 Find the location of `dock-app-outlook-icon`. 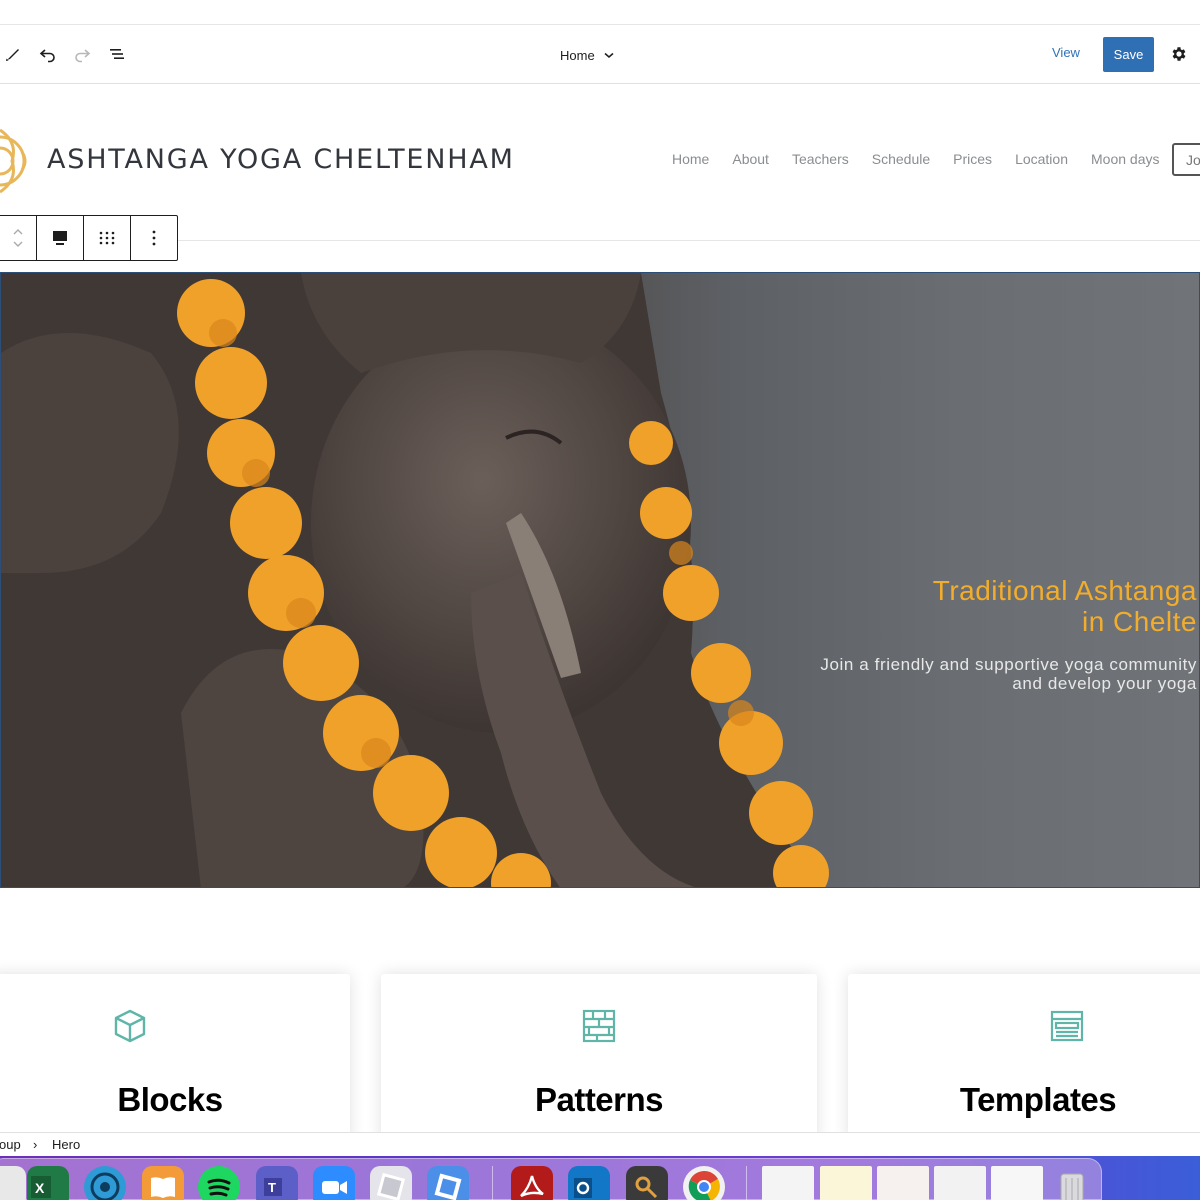

dock-app-outlook-icon is located at coordinates (589, 1183).